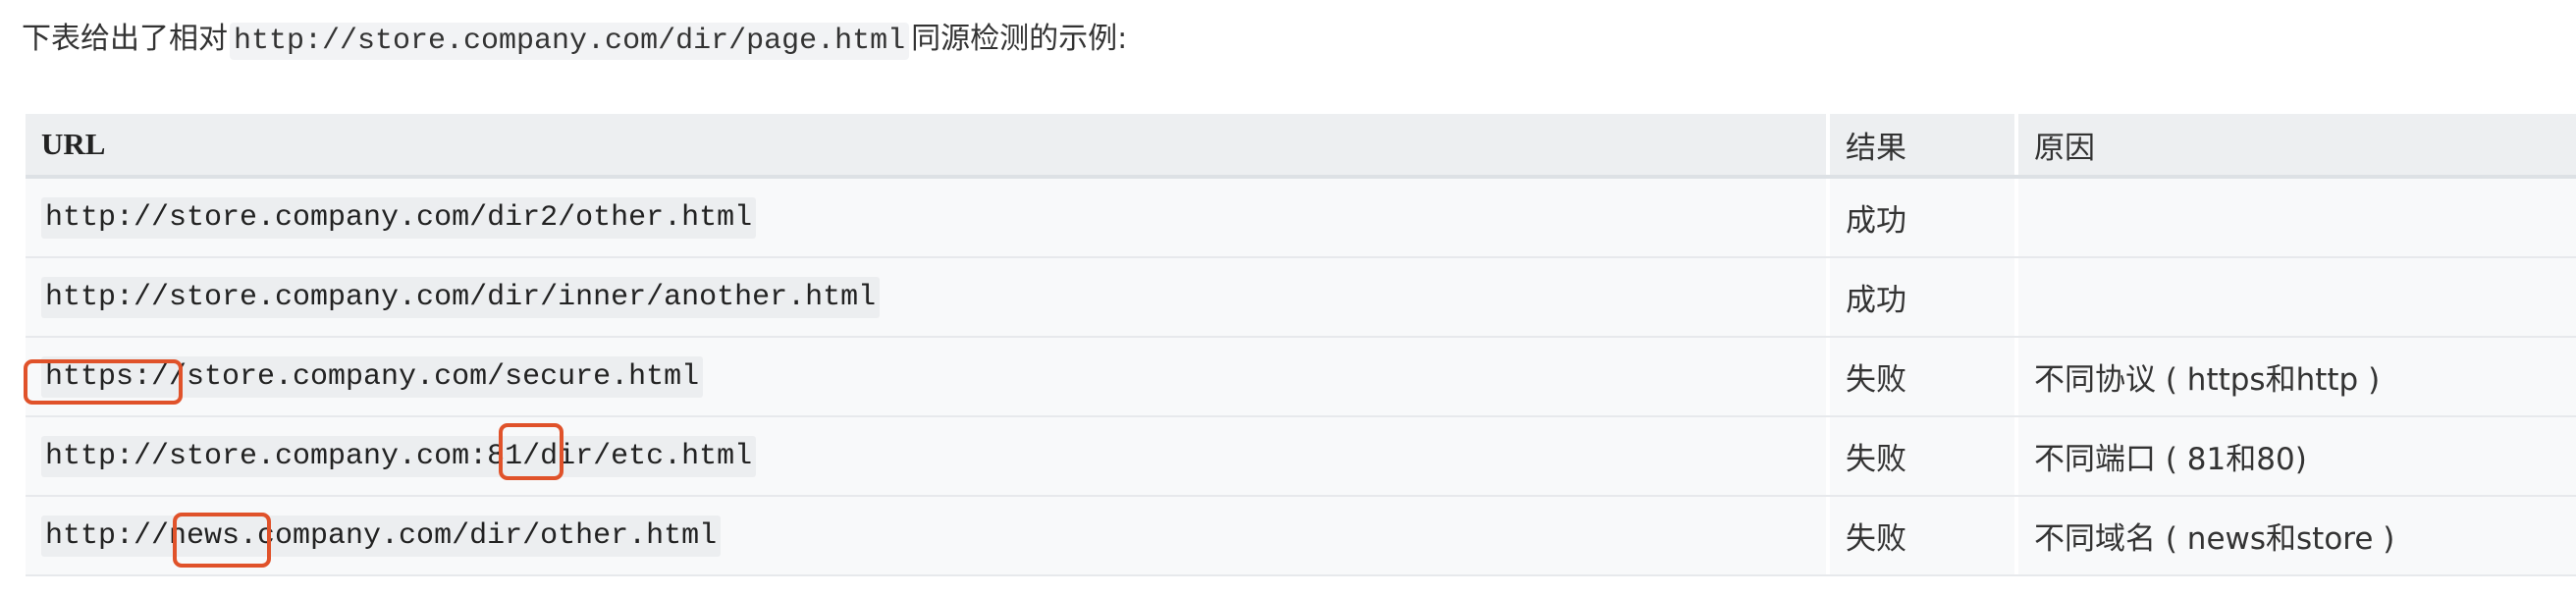  I want to click on intro-code: http://store.company.com/dir/page.html, so click(570, 42).